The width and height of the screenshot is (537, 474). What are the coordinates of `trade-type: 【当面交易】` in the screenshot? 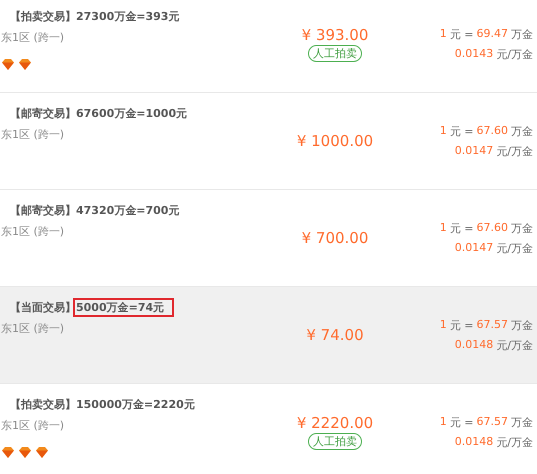 It's located at (43, 307).